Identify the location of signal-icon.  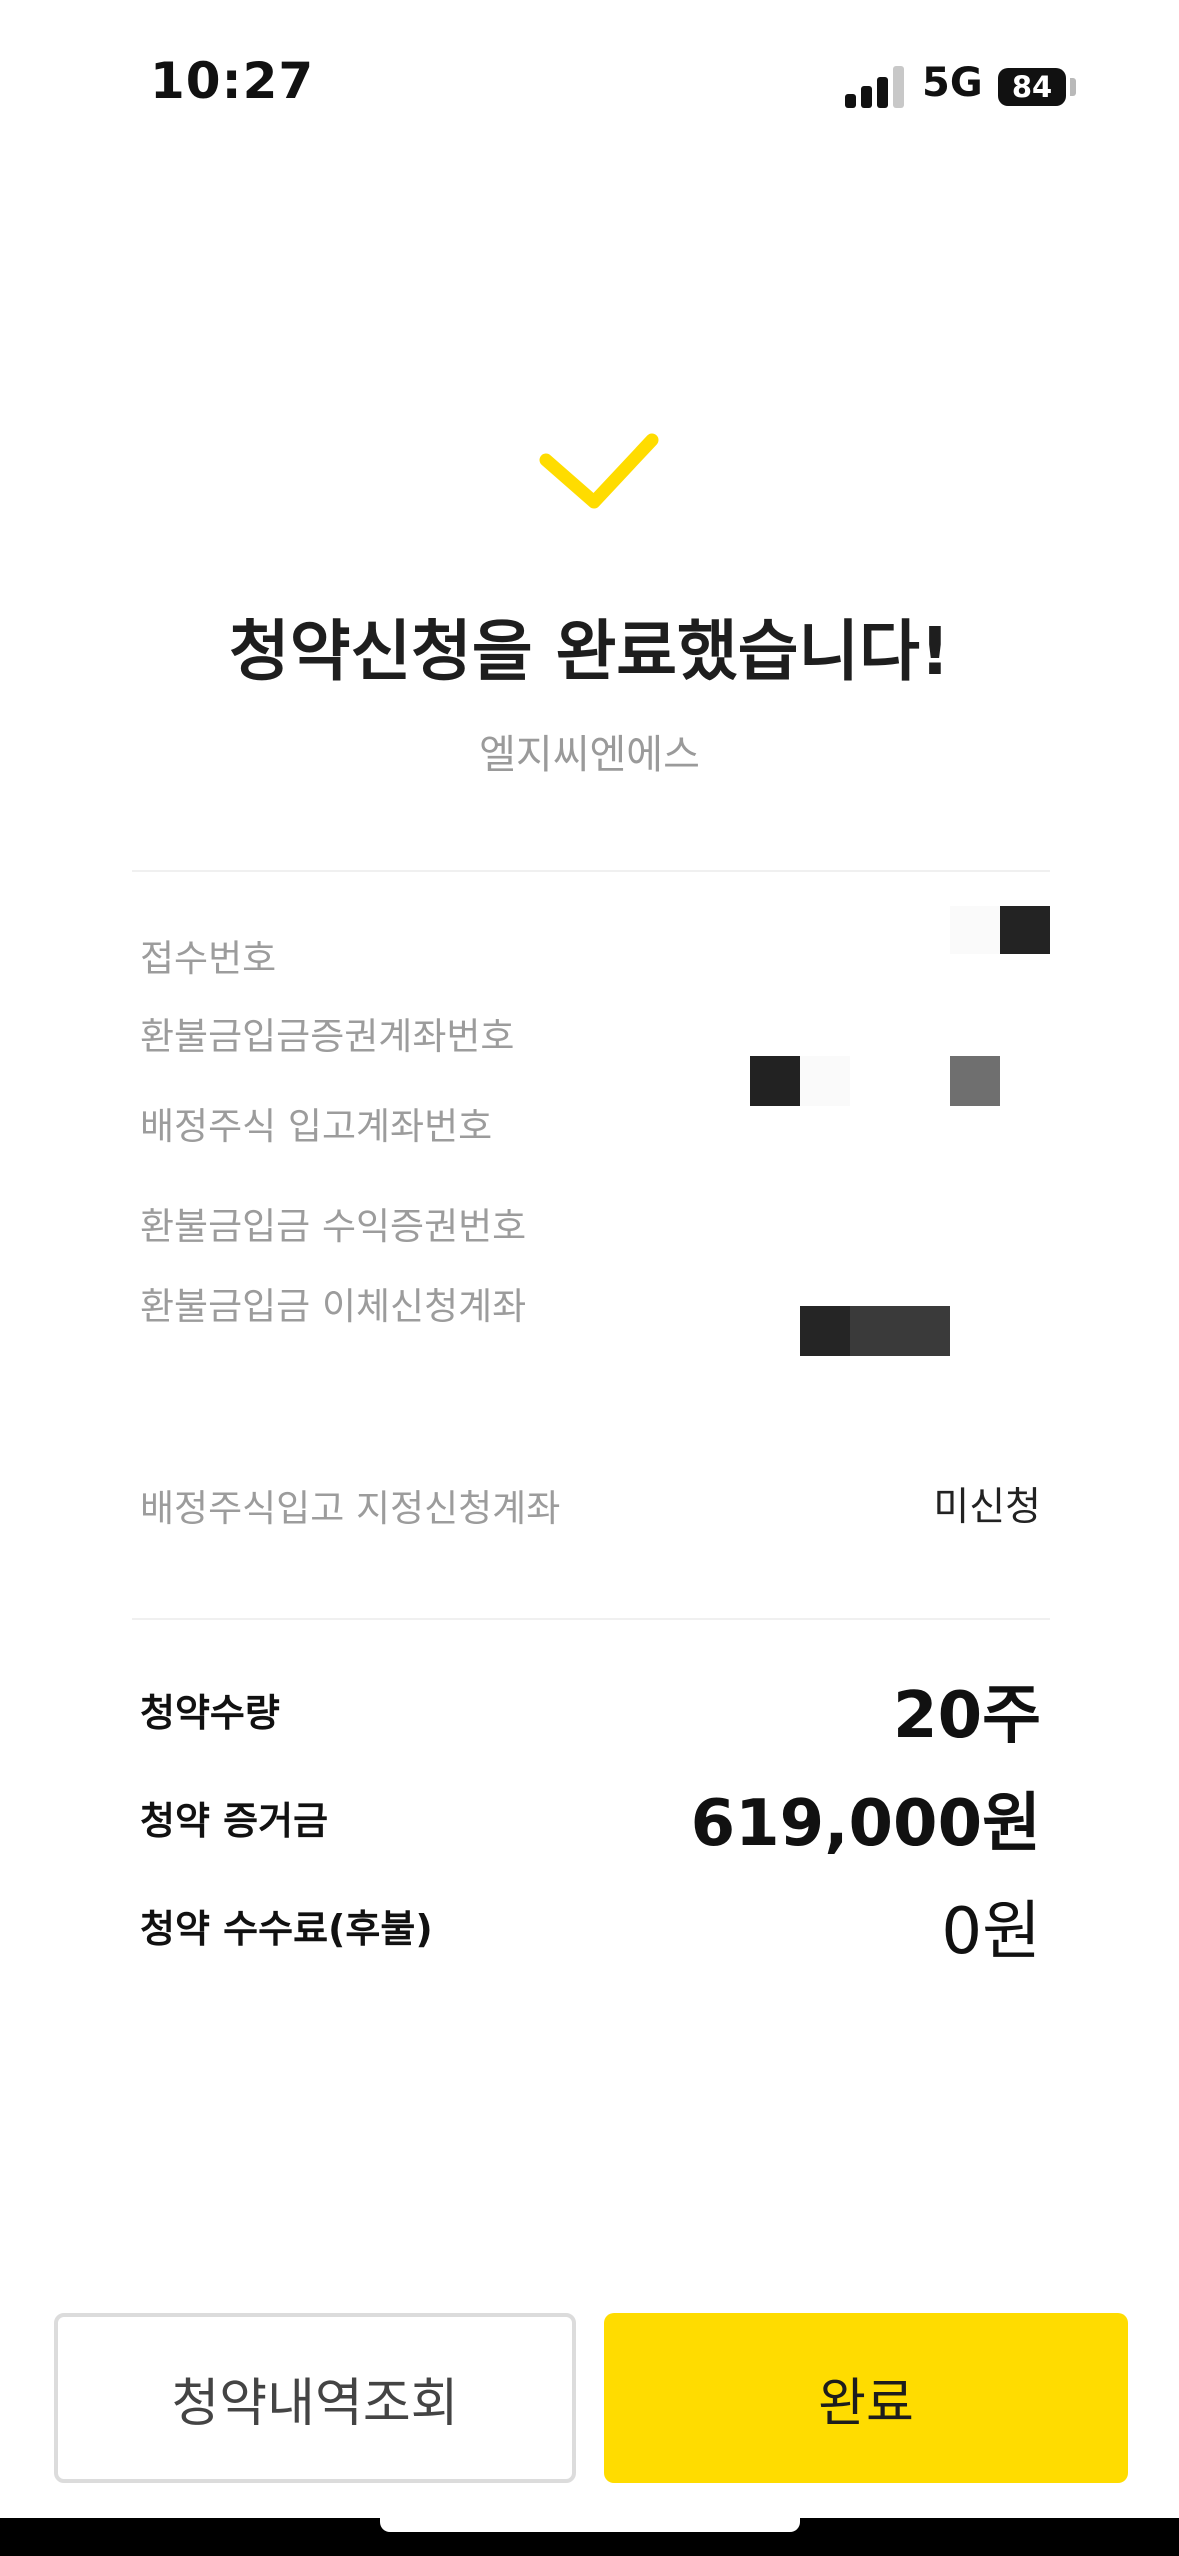
(875, 87).